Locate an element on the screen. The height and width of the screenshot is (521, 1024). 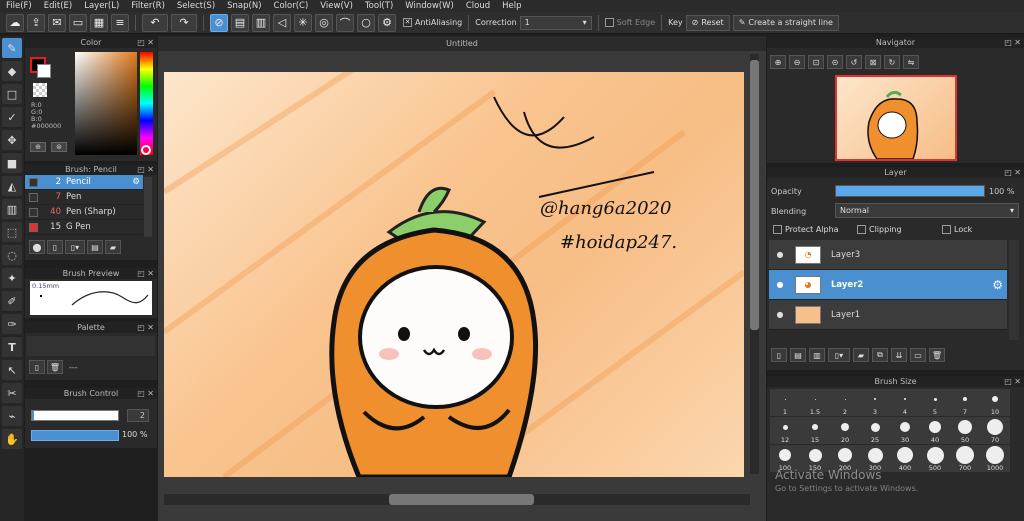
menu-select: Select(S) is located at coordinates (196, 6).